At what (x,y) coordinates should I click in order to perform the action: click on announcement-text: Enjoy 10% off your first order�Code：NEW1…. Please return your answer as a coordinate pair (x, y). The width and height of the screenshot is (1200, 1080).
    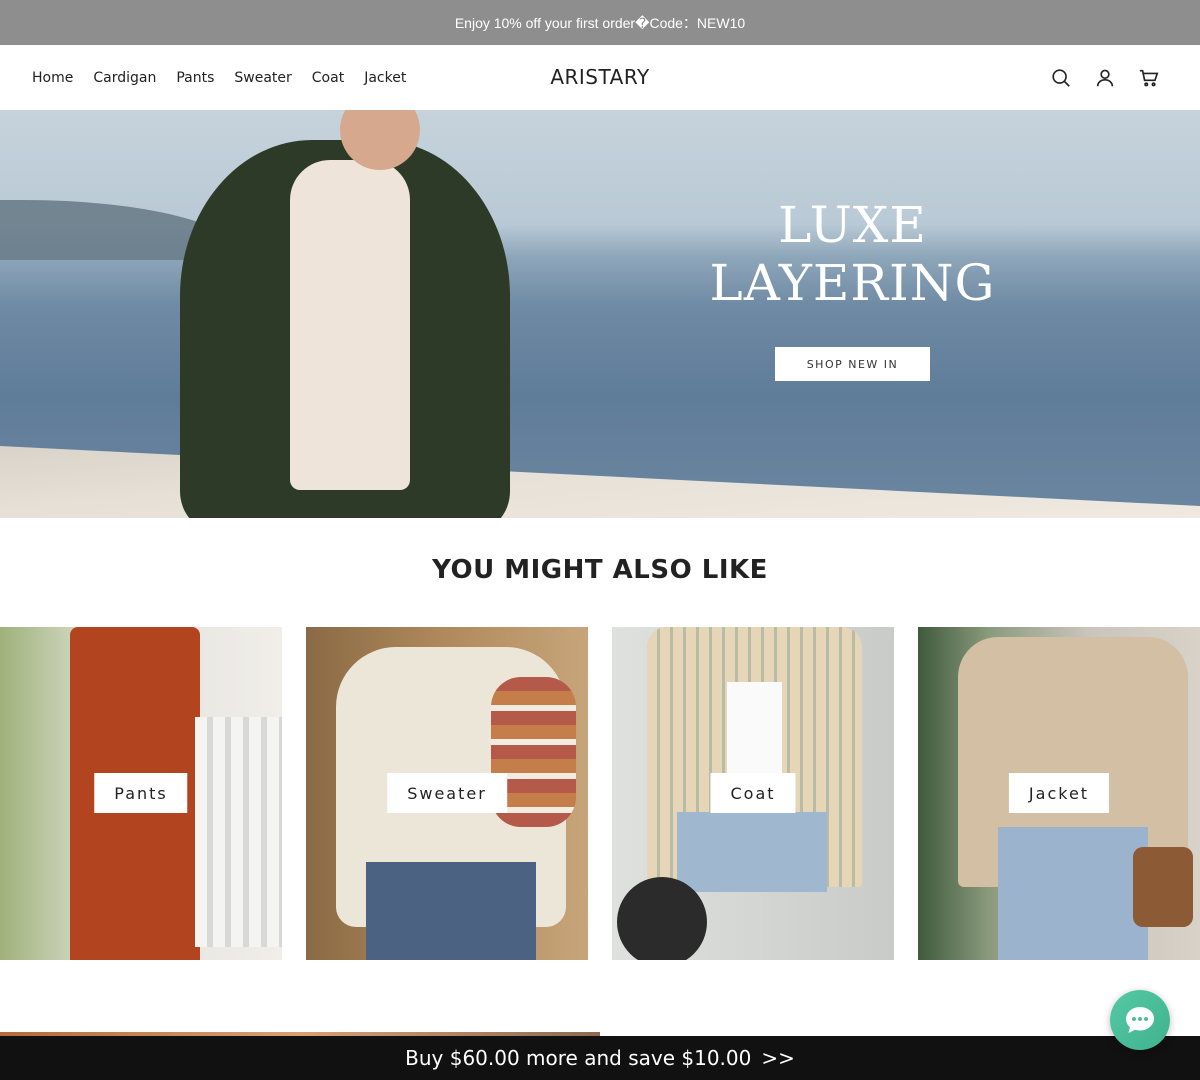
    Looking at the image, I should click on (600, 22).